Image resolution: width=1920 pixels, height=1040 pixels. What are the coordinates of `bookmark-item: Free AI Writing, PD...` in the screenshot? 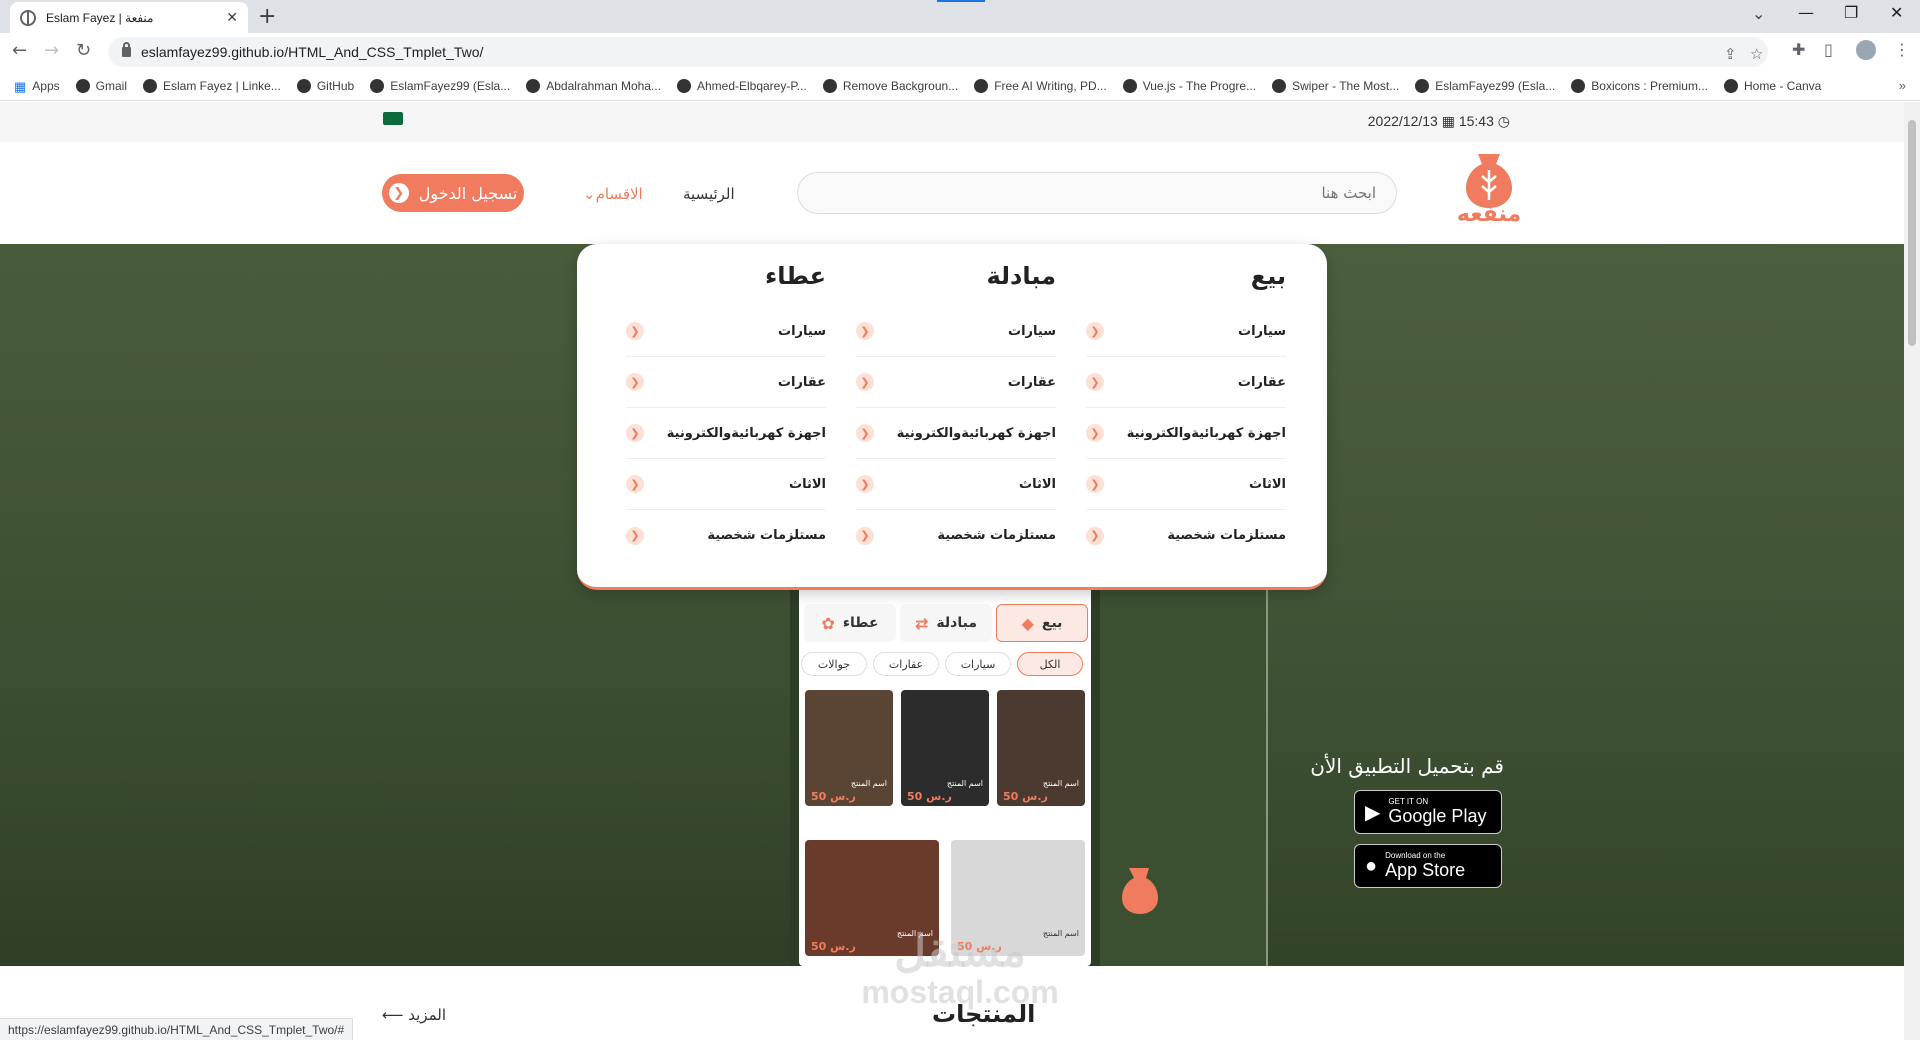 It's located at (1040, 85).